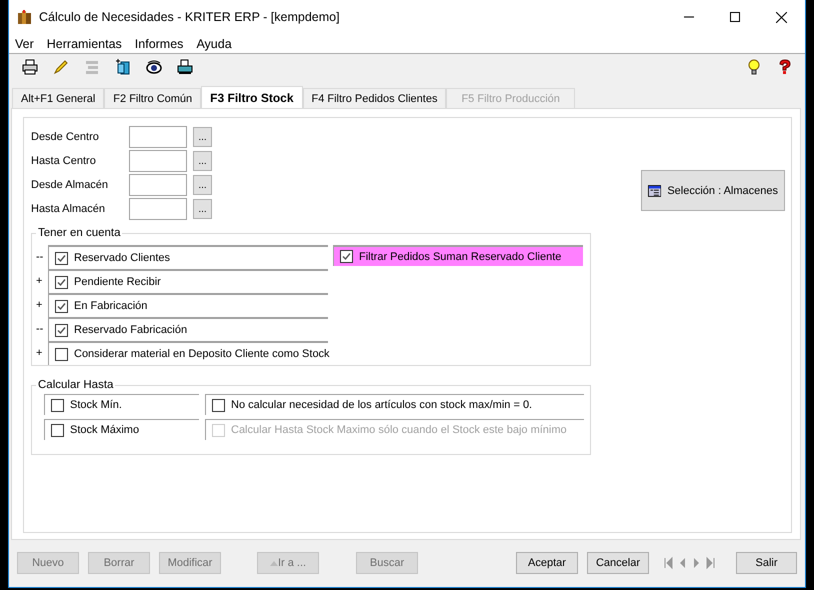 This screenshot has width=814, height=590. Describe the element at coordinates (618, 563) in the screenshot. I see `action-button: Cancelar` at that location.